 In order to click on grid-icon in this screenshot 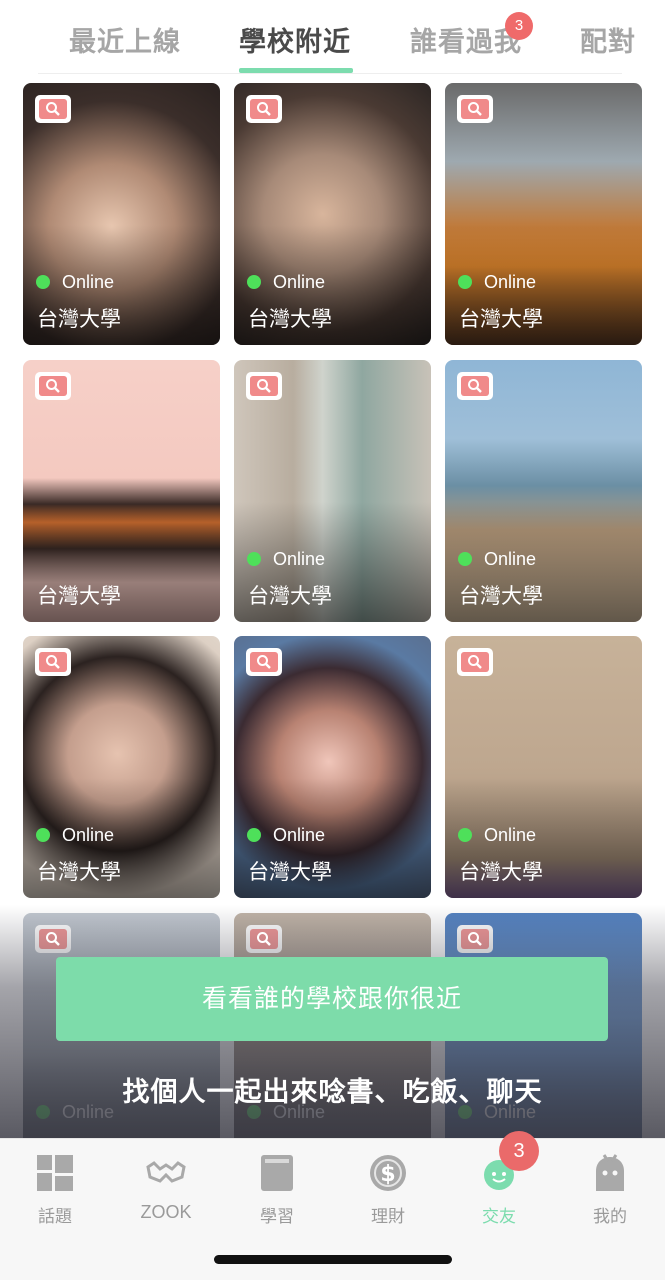, I will do `click(55, 1173)`.